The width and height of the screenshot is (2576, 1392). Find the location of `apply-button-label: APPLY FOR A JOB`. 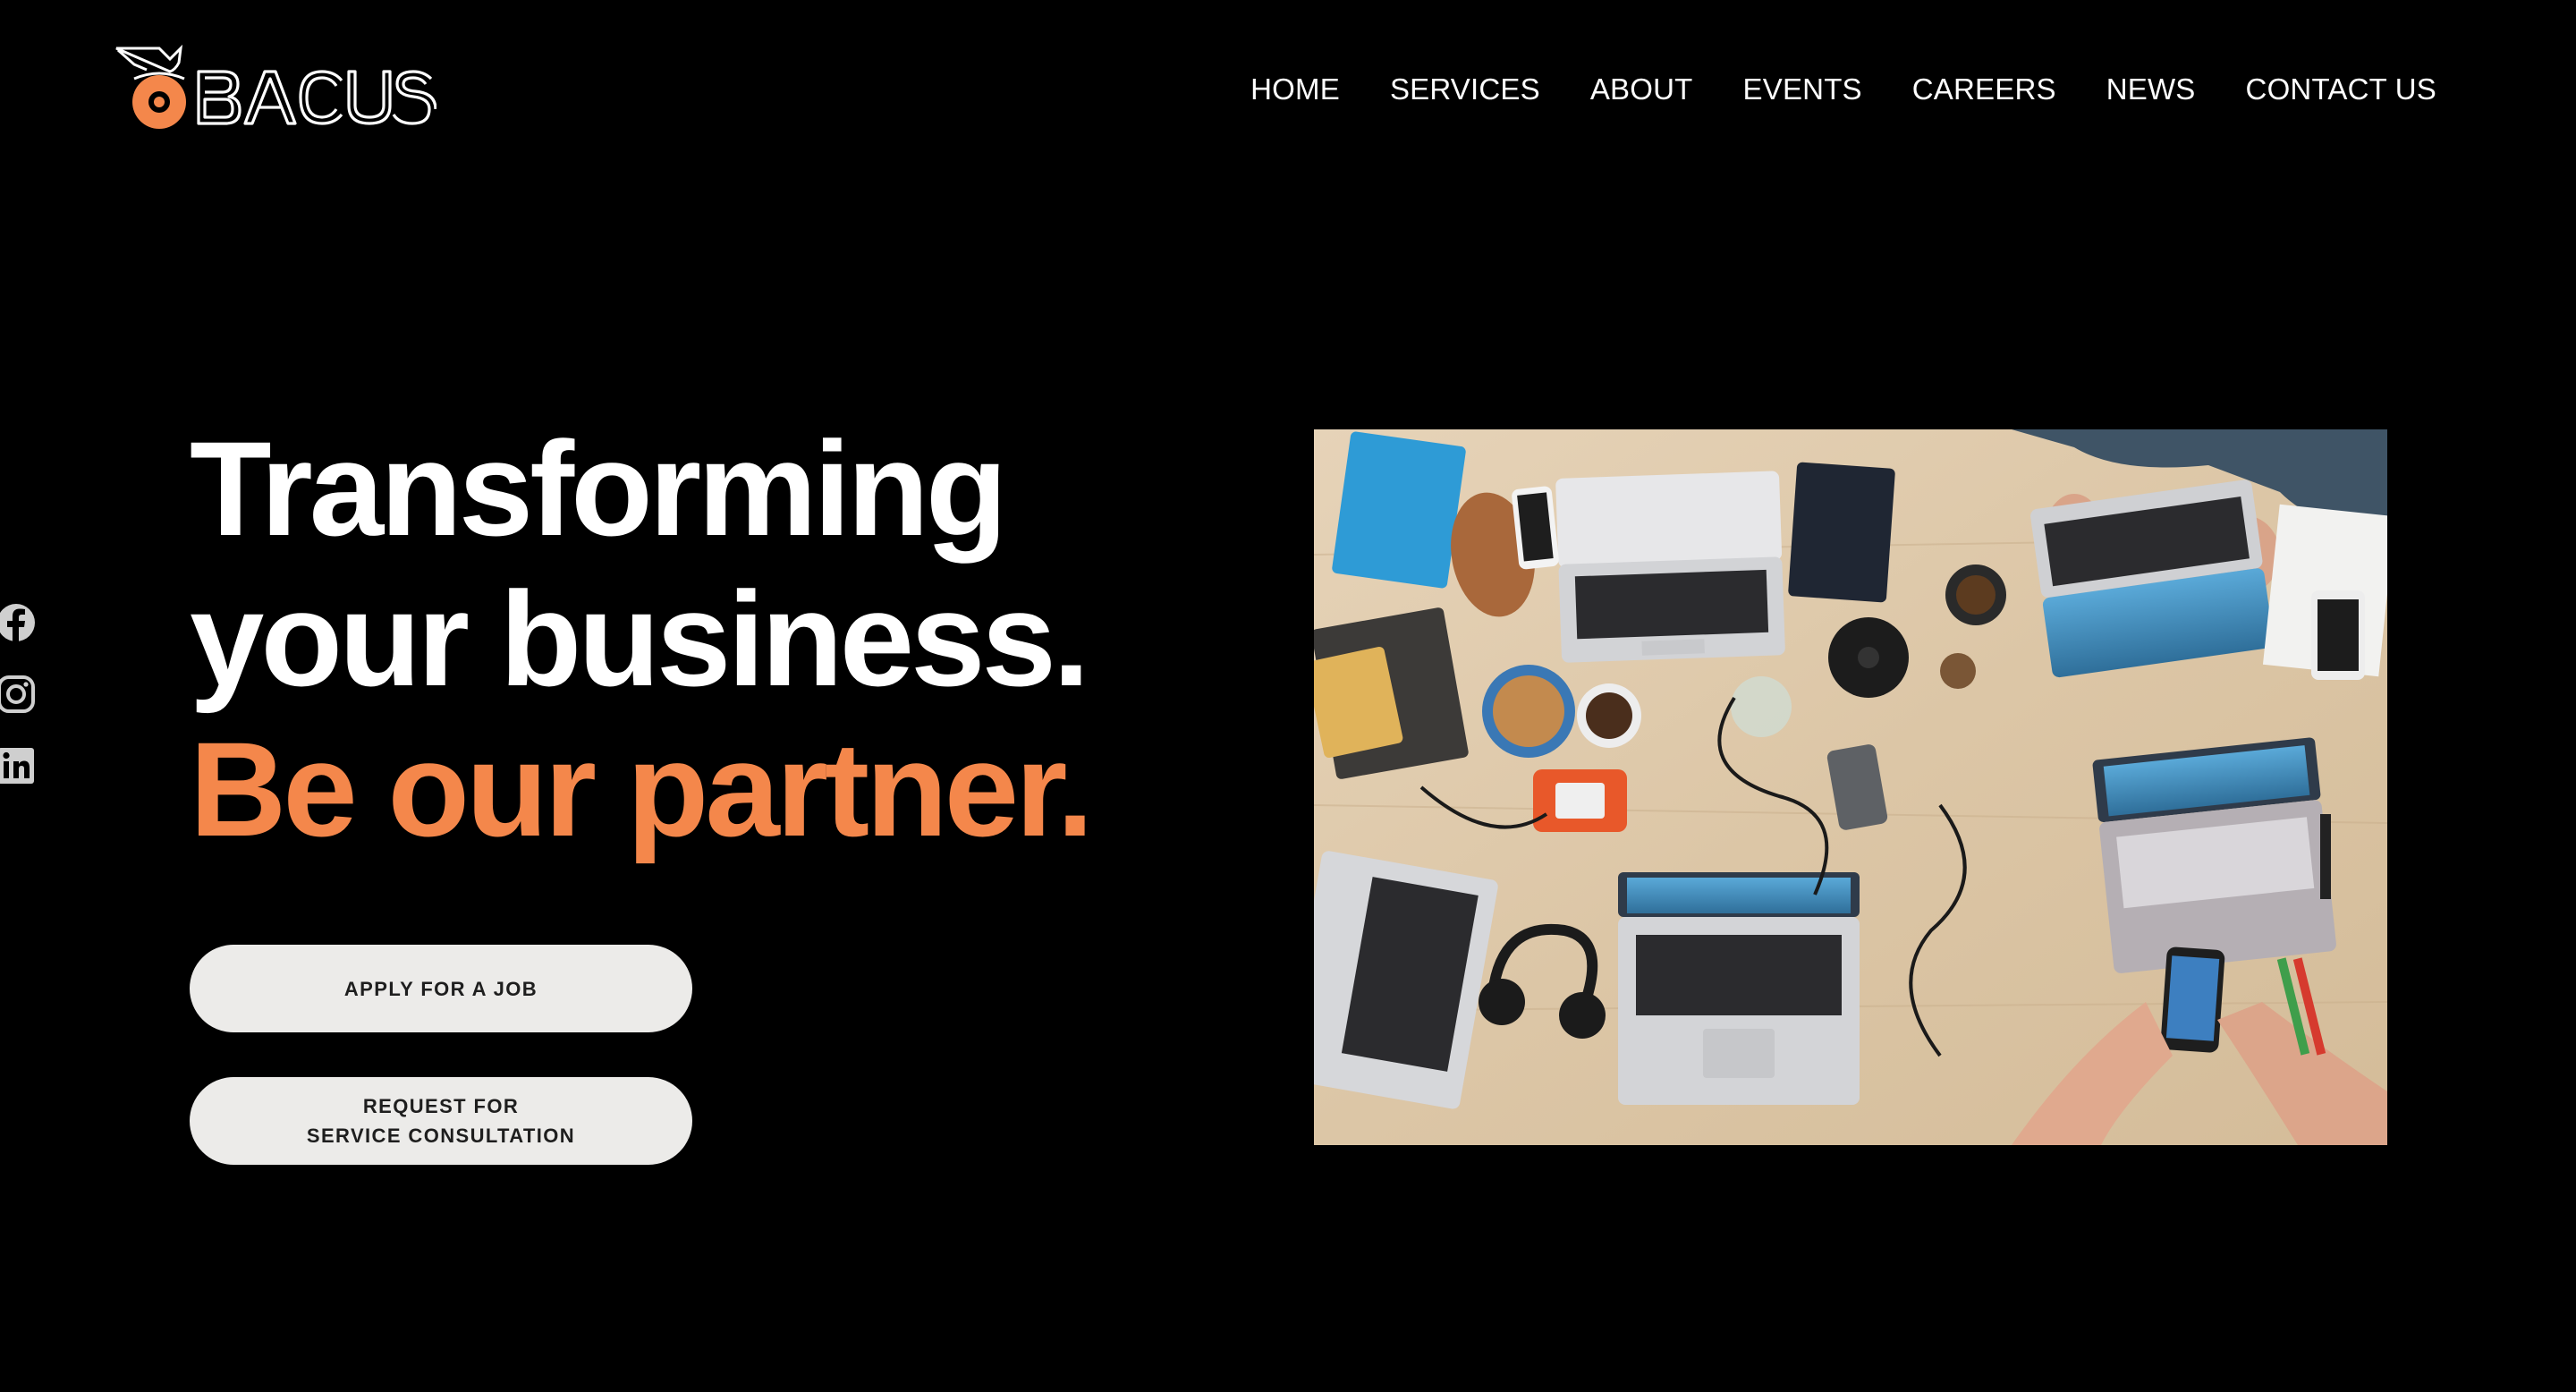

apply-button-label: APPLY FOR A JOB is located at coordinates (440, 988).